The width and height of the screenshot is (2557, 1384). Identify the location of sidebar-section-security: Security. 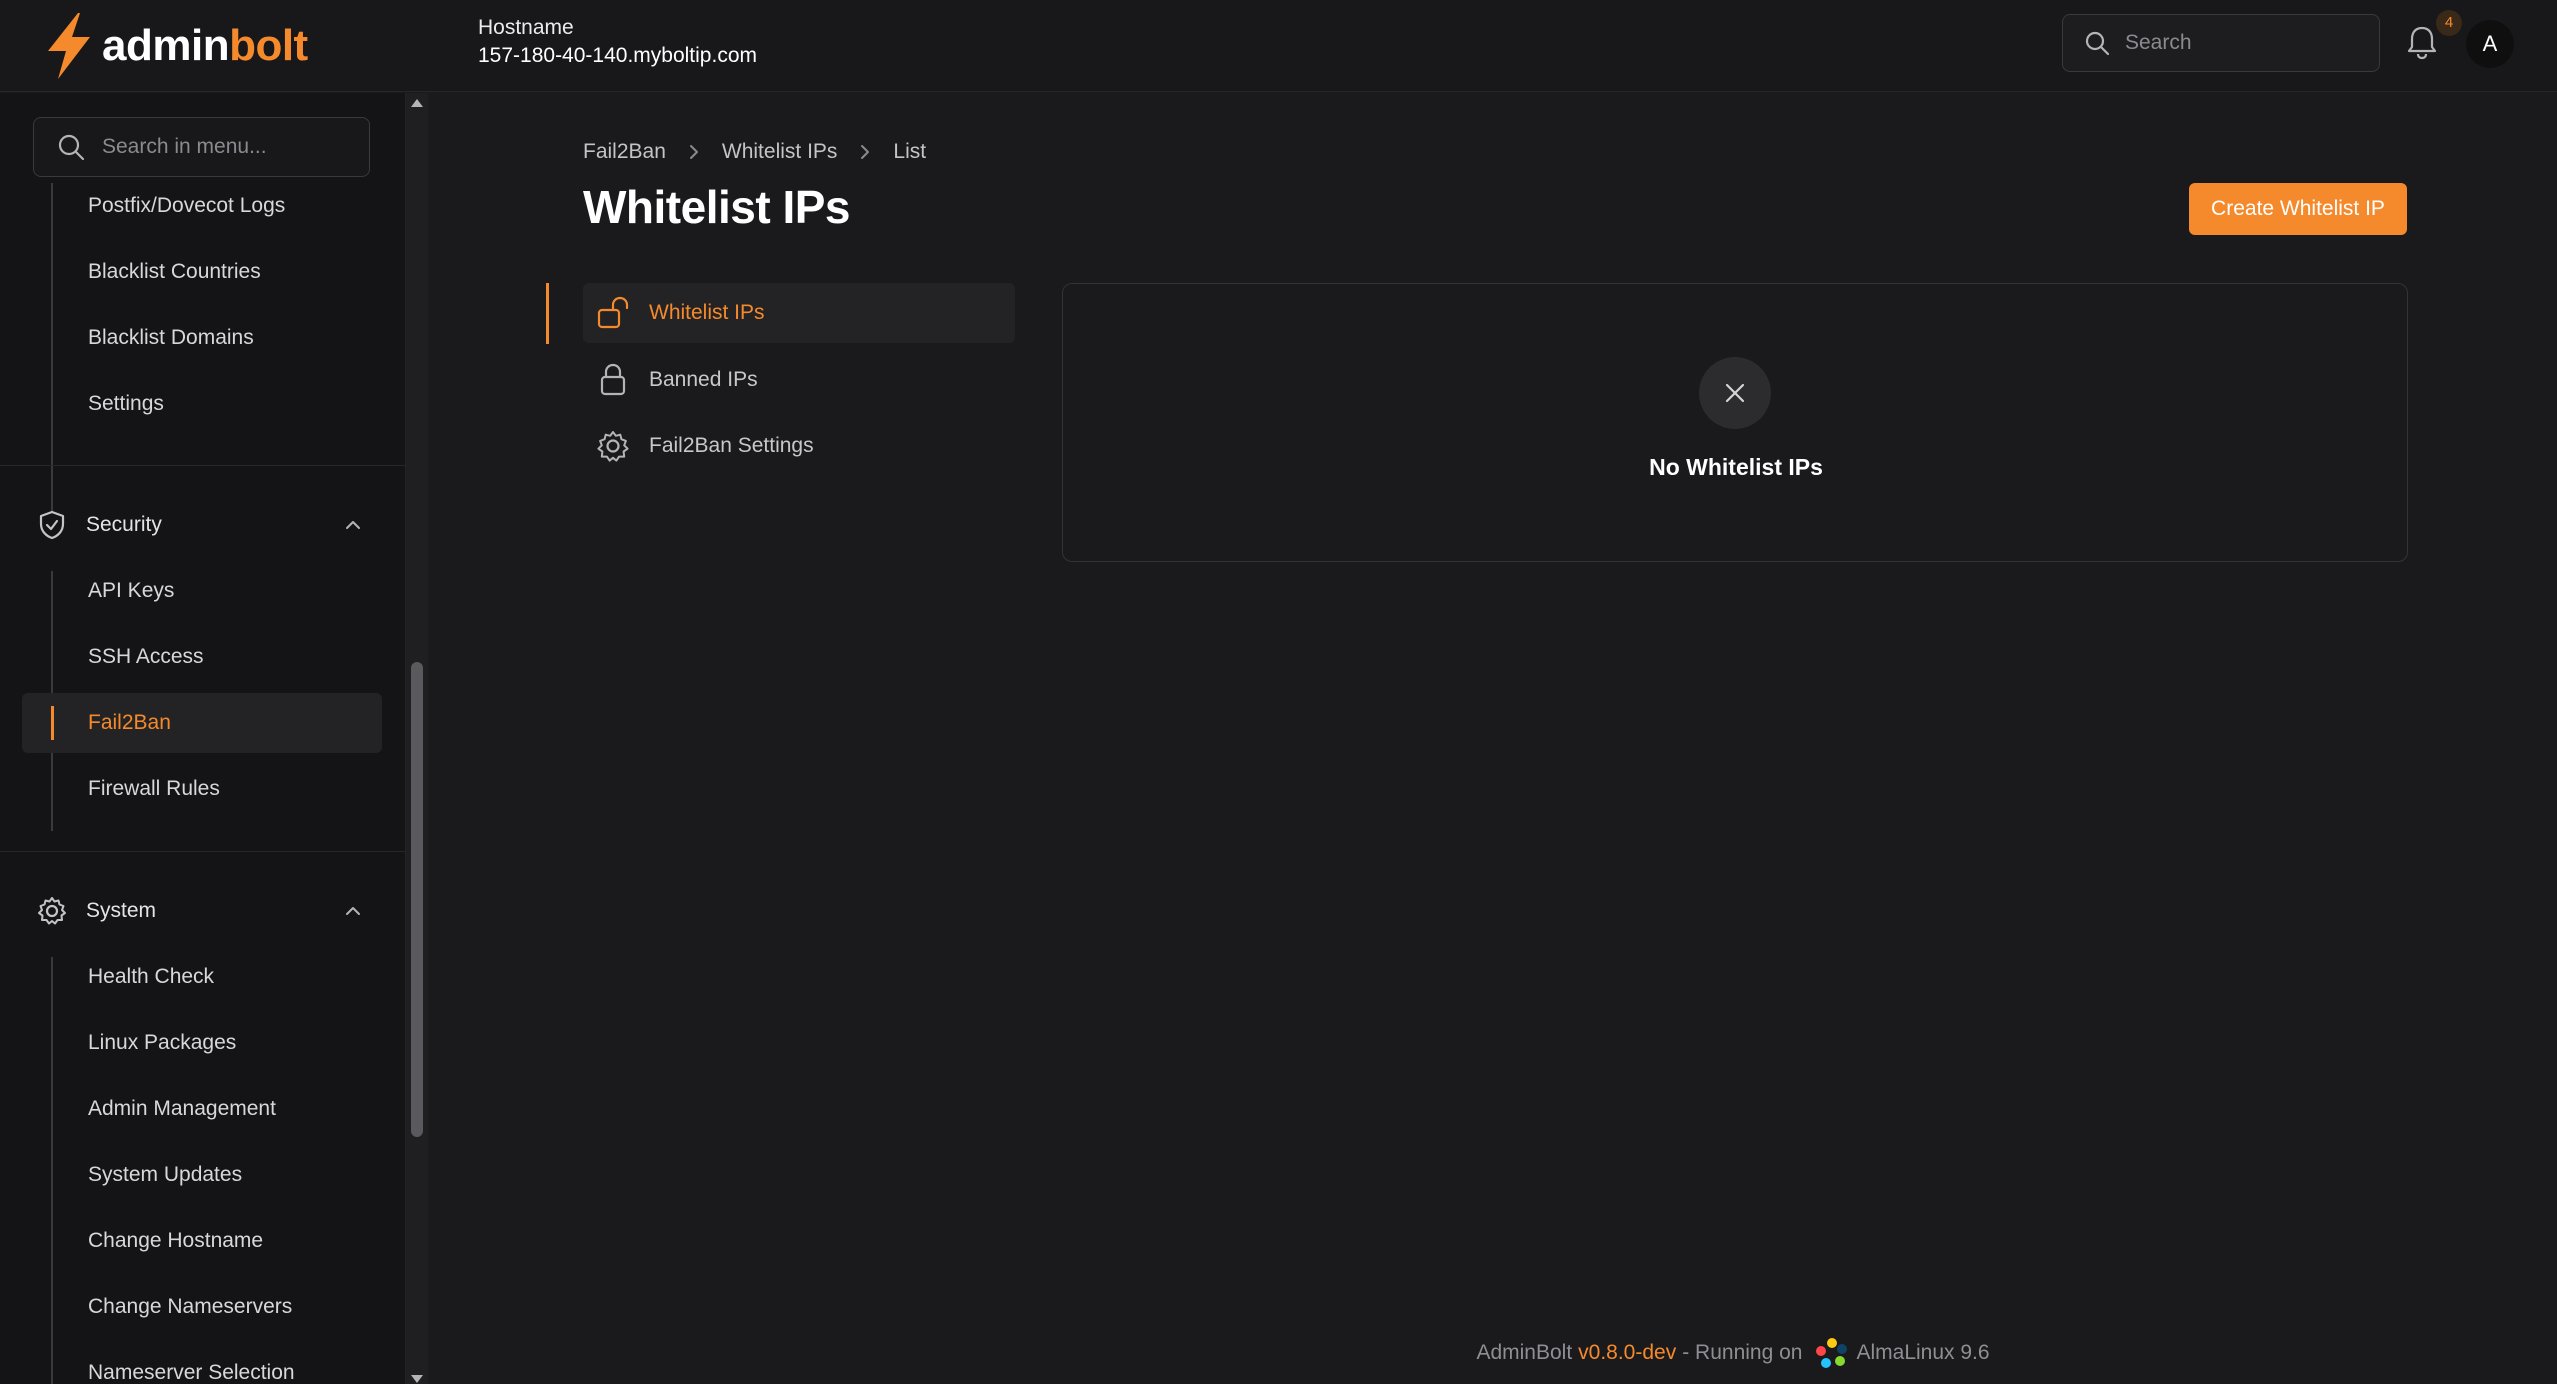
(99, 525).